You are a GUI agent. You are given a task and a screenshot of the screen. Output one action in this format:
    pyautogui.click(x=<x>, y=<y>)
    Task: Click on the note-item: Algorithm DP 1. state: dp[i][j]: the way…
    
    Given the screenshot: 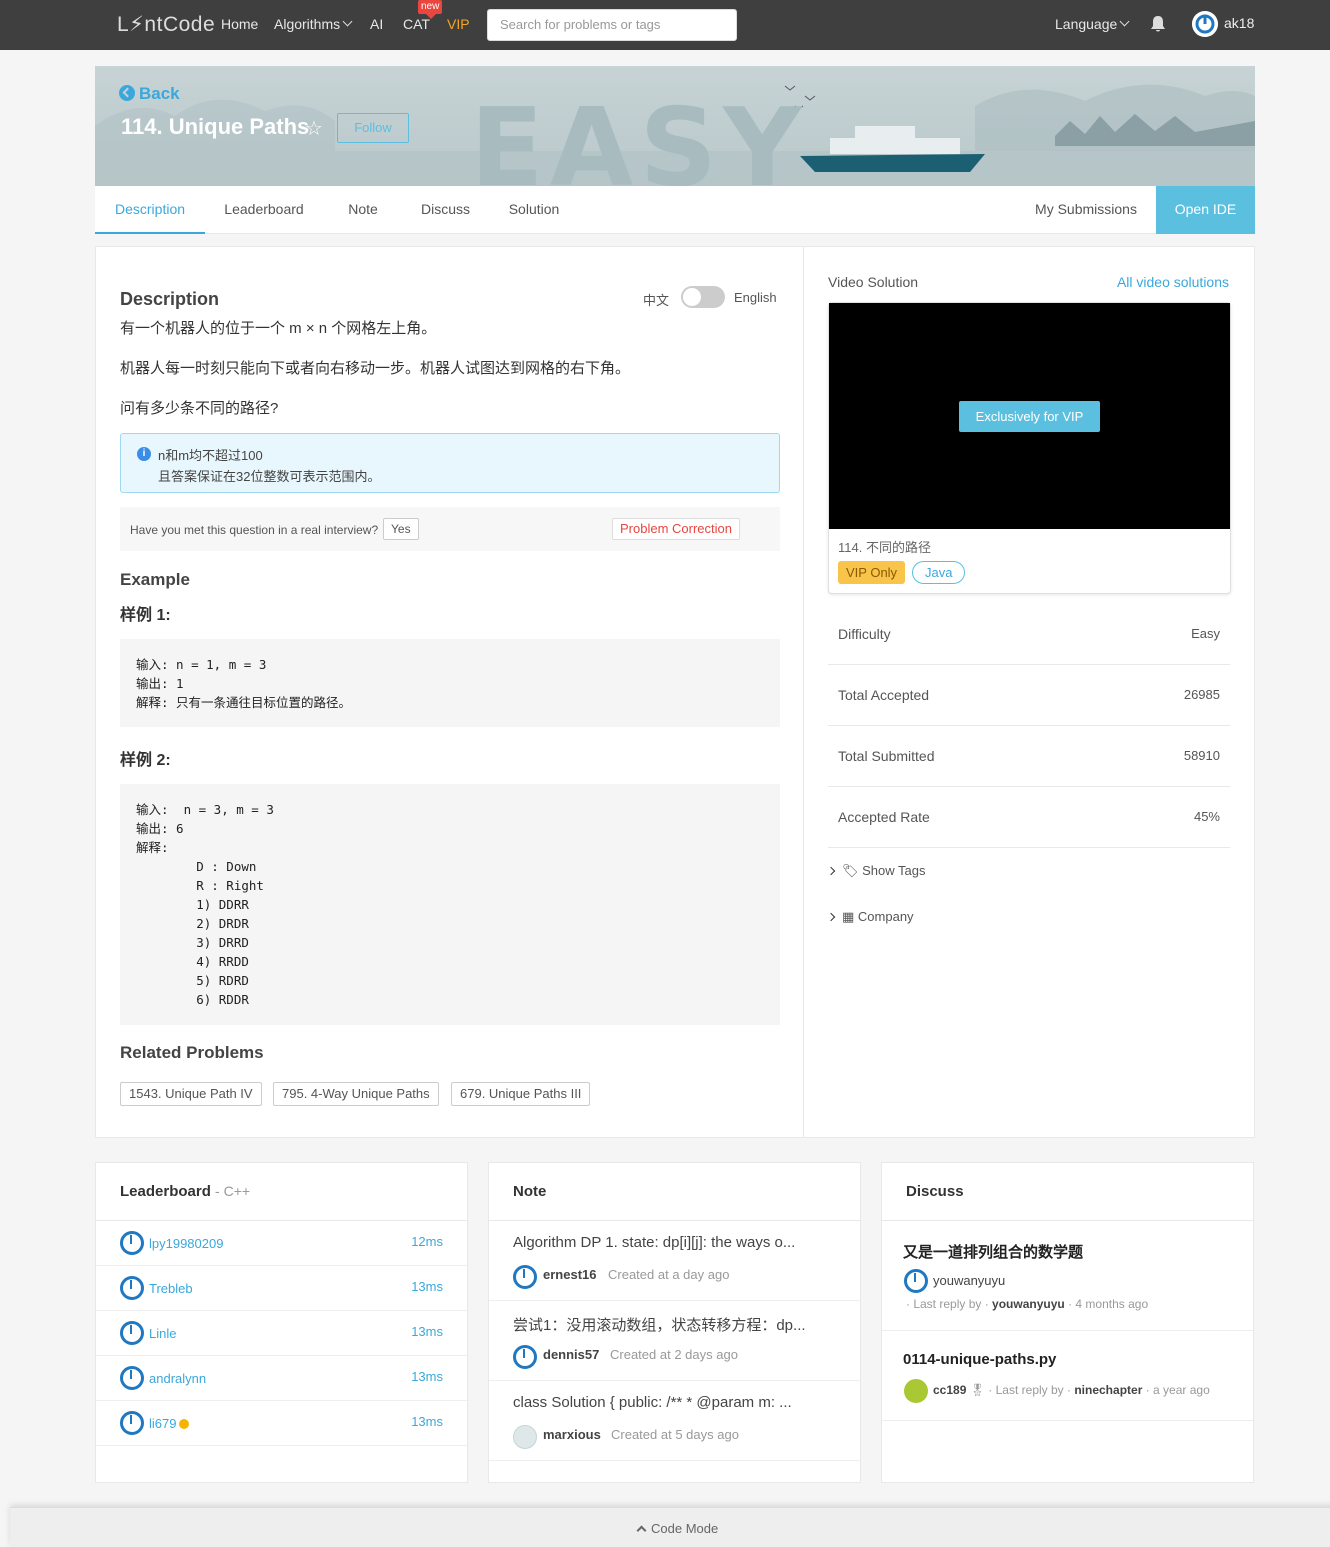 What is the action you would take?
    pyautogui.click(x=674, y=1261)
    